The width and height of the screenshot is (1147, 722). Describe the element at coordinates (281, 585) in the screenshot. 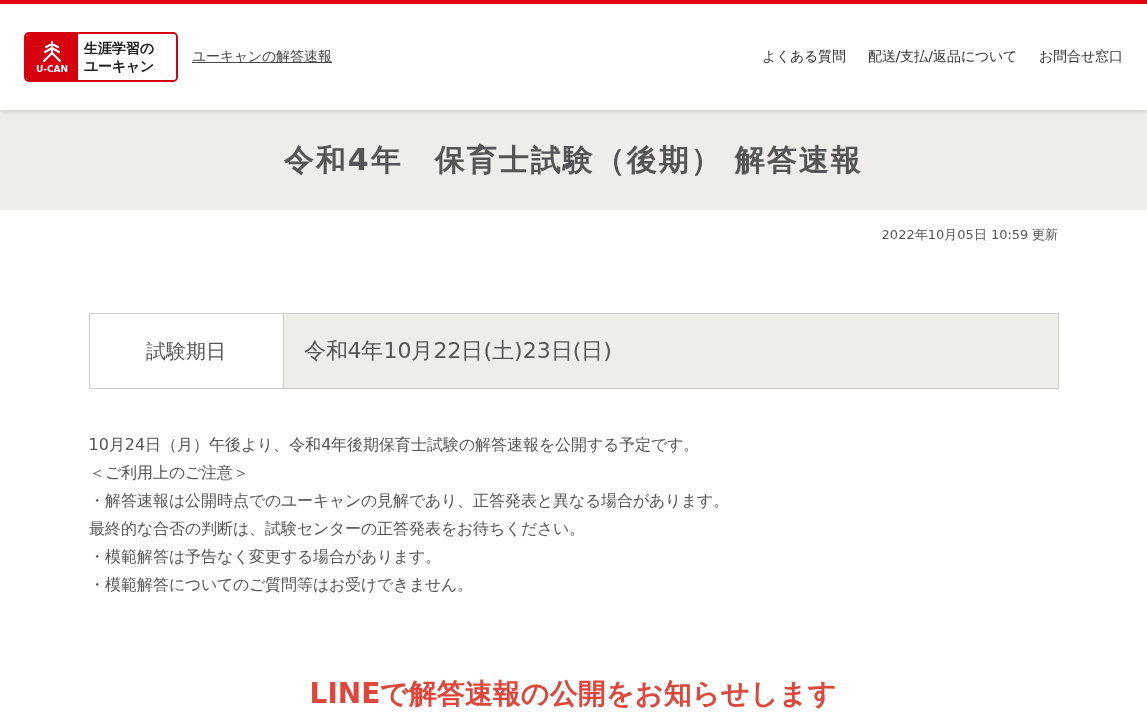

I see `notice-text: ・模範解答についてのご質問等はお受けできません。` at that location.